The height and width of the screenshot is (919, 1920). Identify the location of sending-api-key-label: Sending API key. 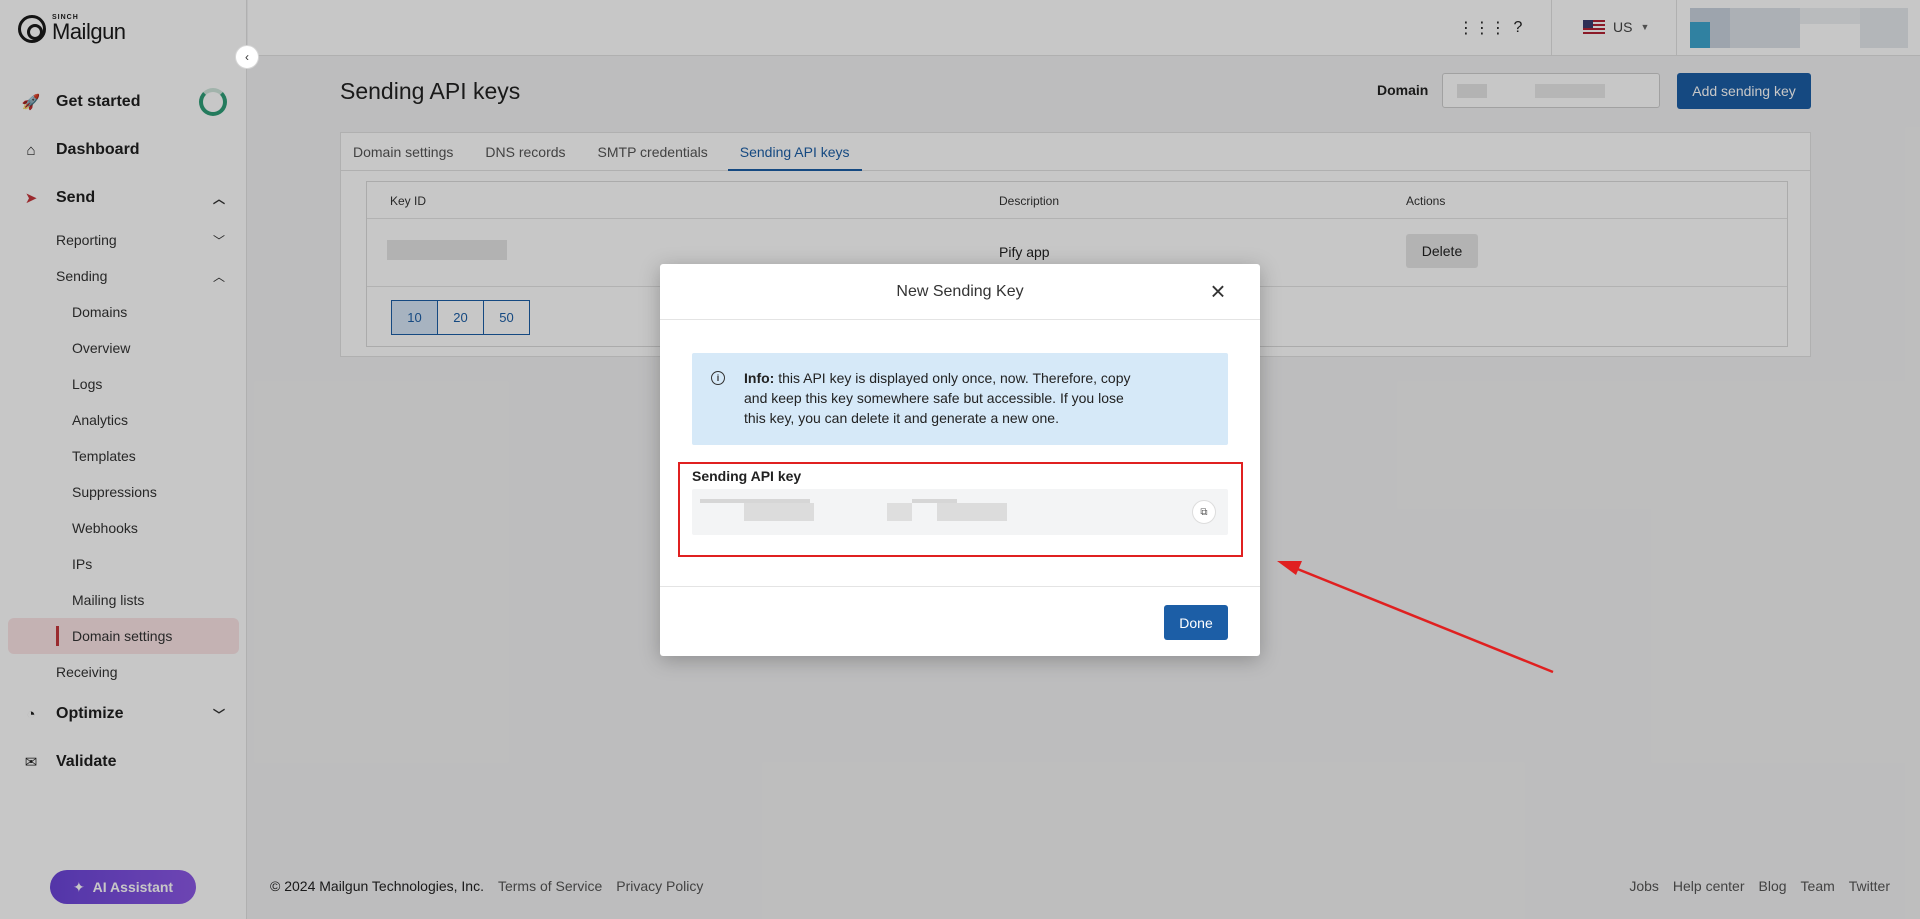
(747, 476).